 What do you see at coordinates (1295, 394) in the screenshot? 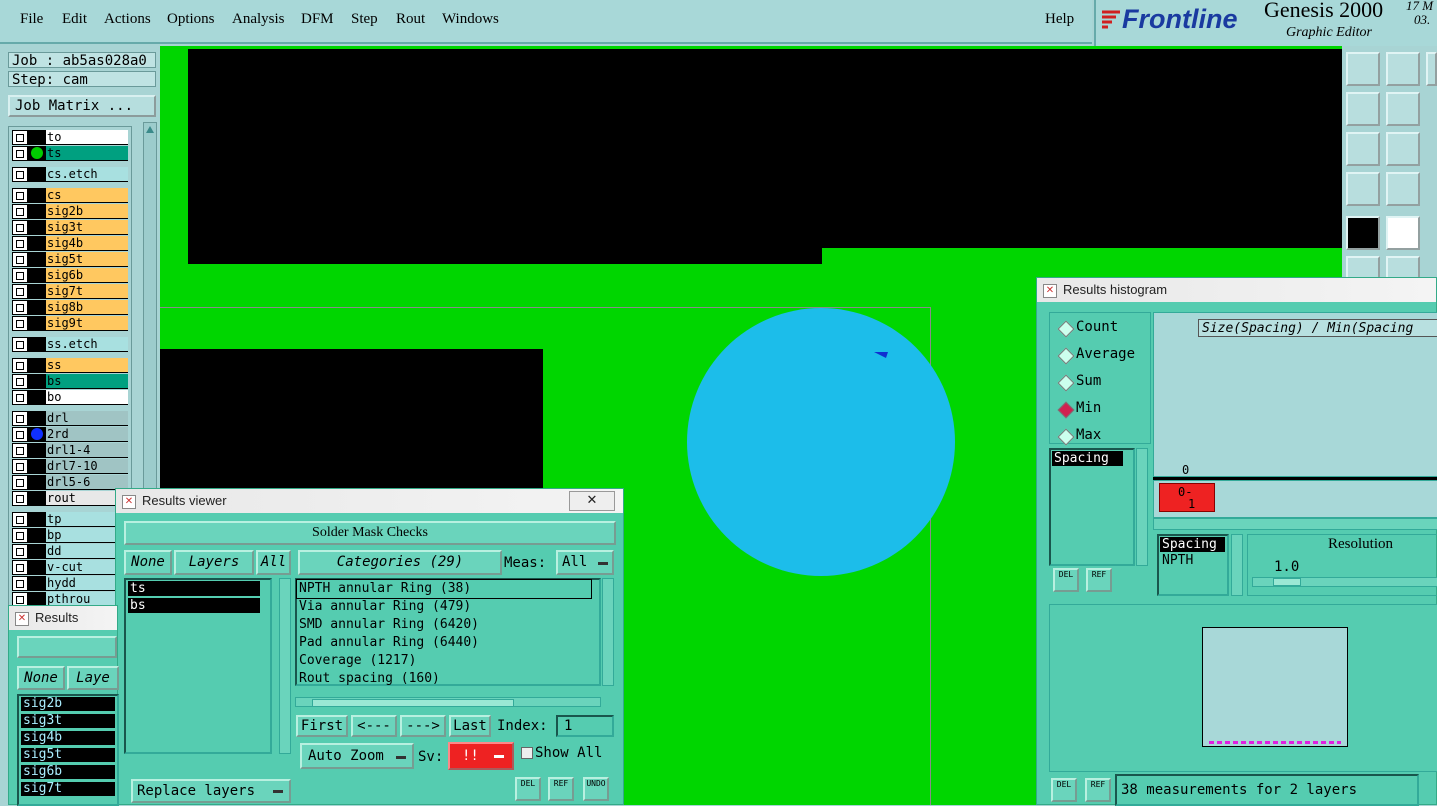
I see `histogram-chart: Size(Spacing) / Min(Spacing 0` at bounding box center [1295, 394].